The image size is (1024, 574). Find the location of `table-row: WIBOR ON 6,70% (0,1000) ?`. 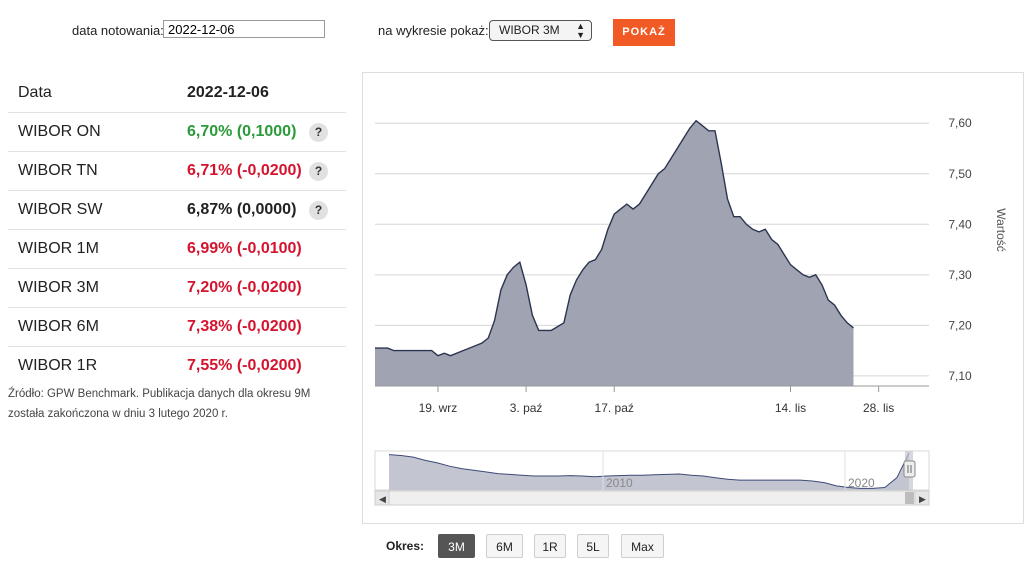

table-row: WIBOR ON 6,70% (0,1000) ? is located at coordinates (177, 132).